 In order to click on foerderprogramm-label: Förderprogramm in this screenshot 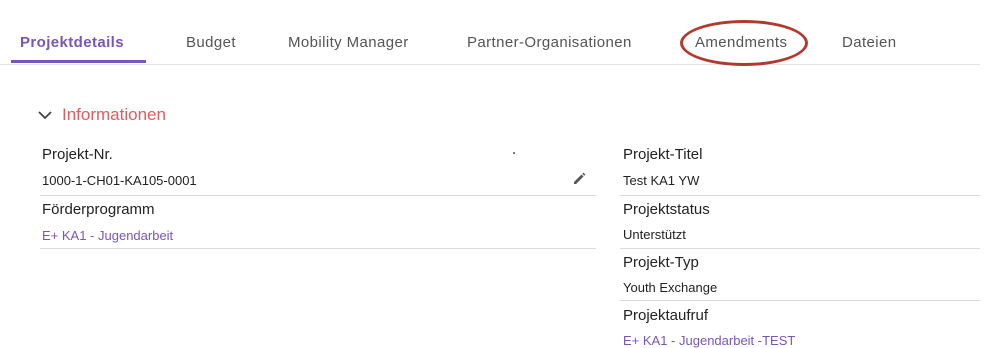, I will do `click(98, 209)`.